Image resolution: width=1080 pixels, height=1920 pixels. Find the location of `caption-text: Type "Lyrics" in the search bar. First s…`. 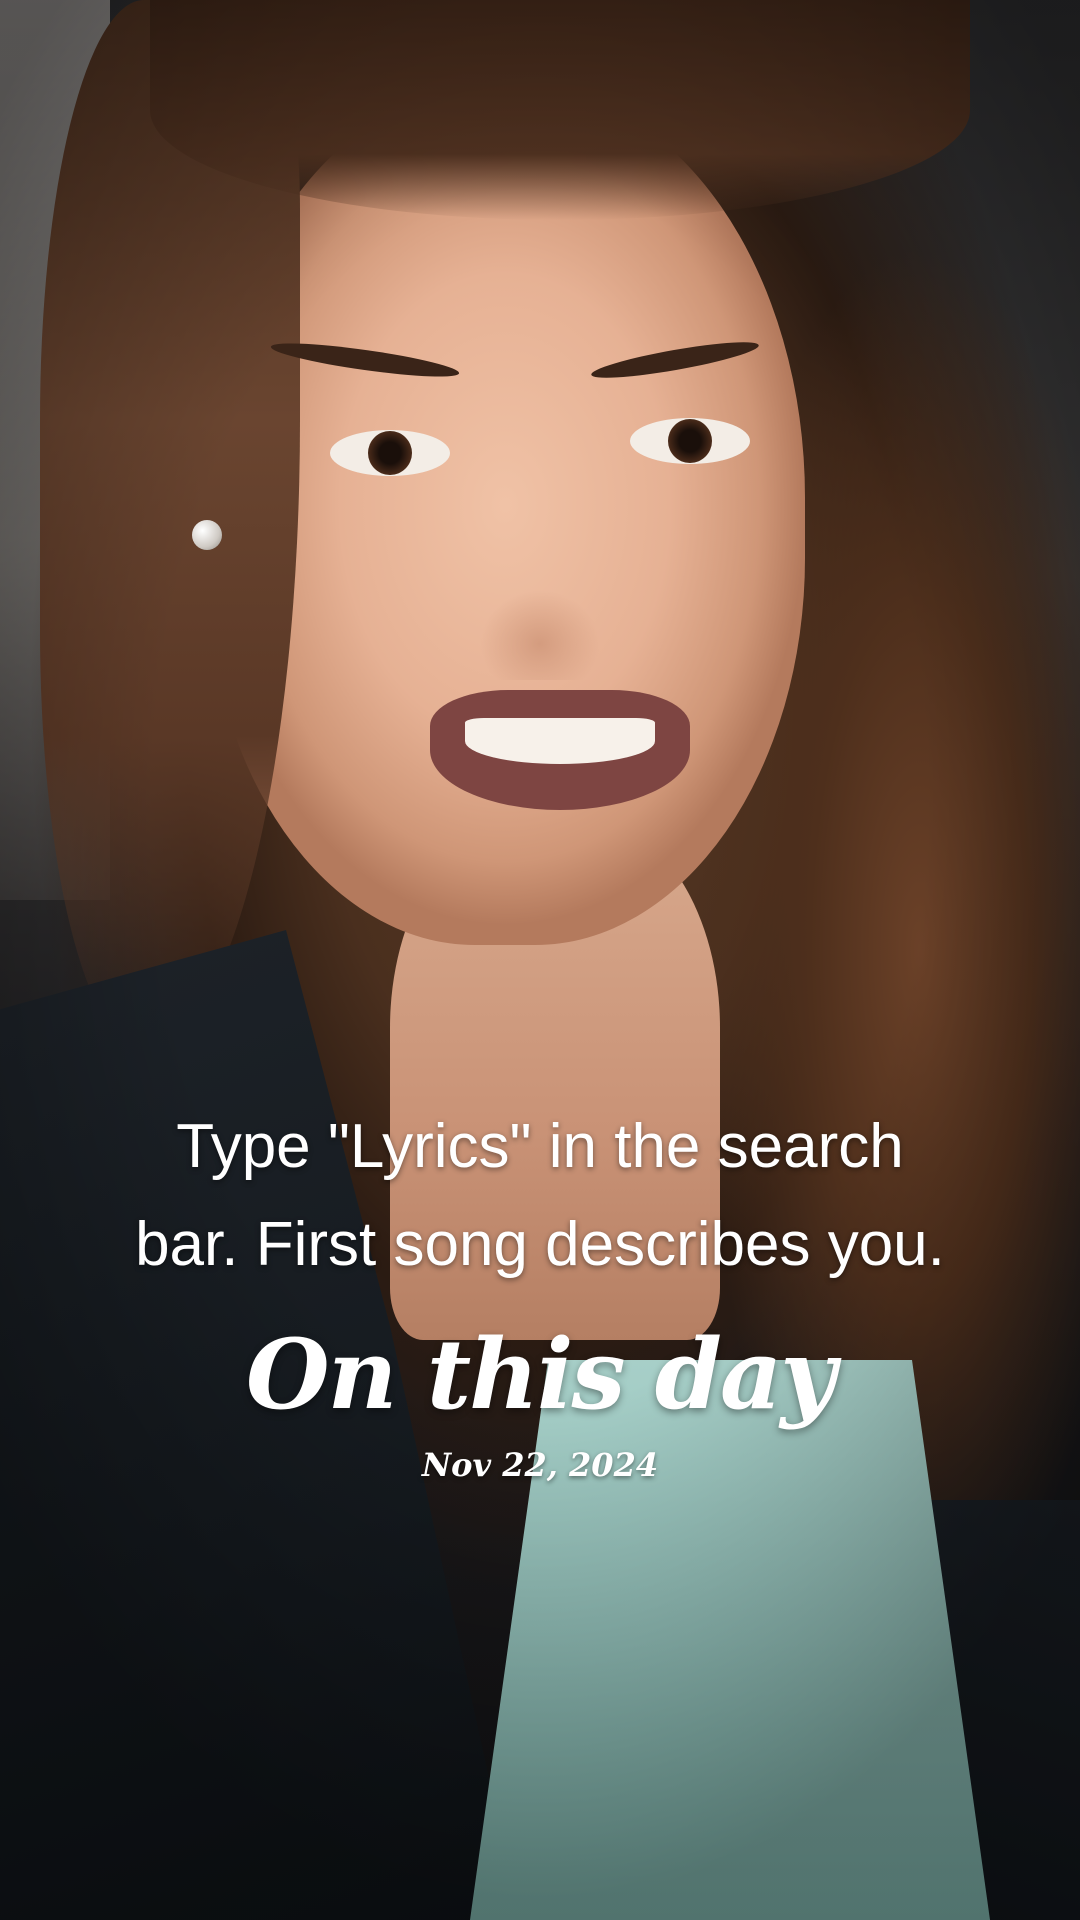

caption-text: Type "Lyrics" in the search bar. First s… is located at coordinates (540, 1196).